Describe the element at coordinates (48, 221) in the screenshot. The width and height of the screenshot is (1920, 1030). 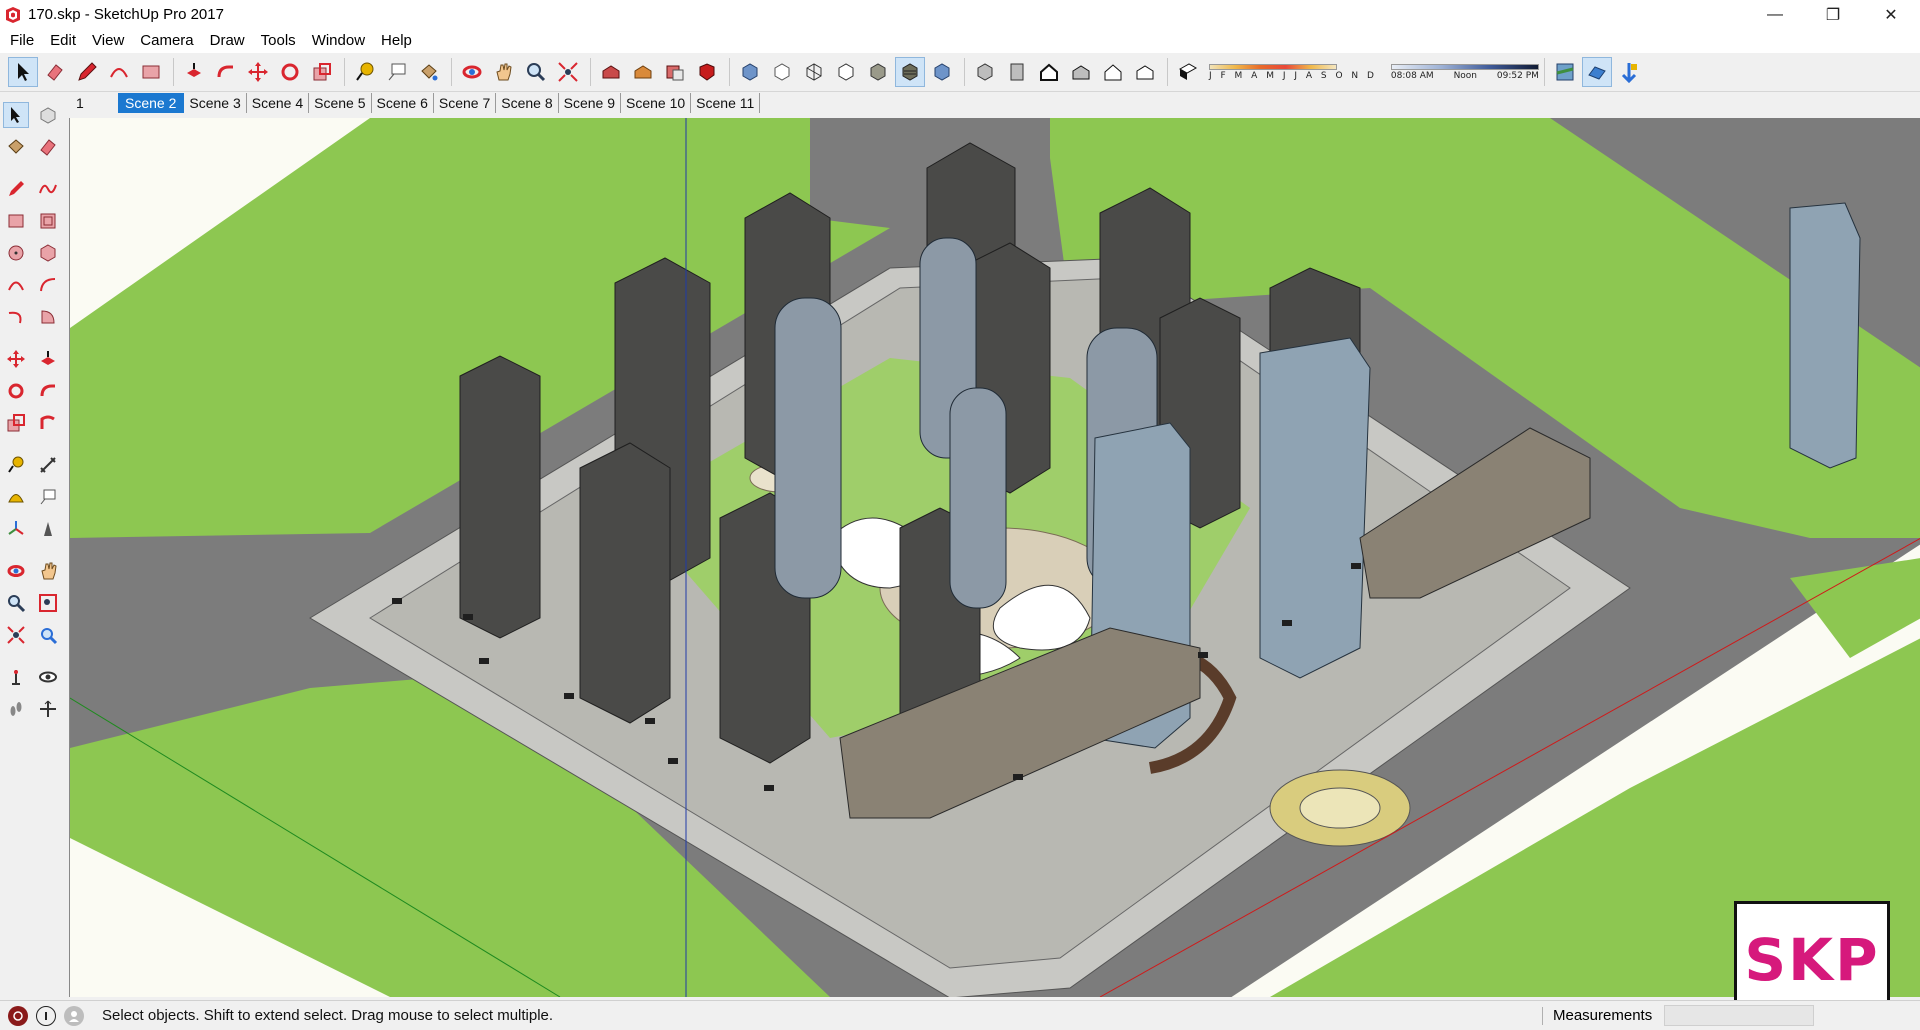
I see `palette-rotated-rectangle-button` at that location.